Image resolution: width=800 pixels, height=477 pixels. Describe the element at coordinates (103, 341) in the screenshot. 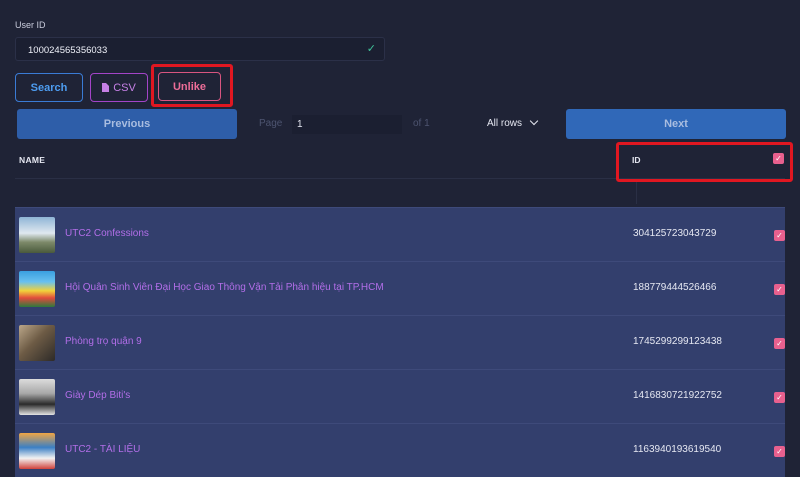

I see `page-name-link: Phòng trọ quận 9` at that location.